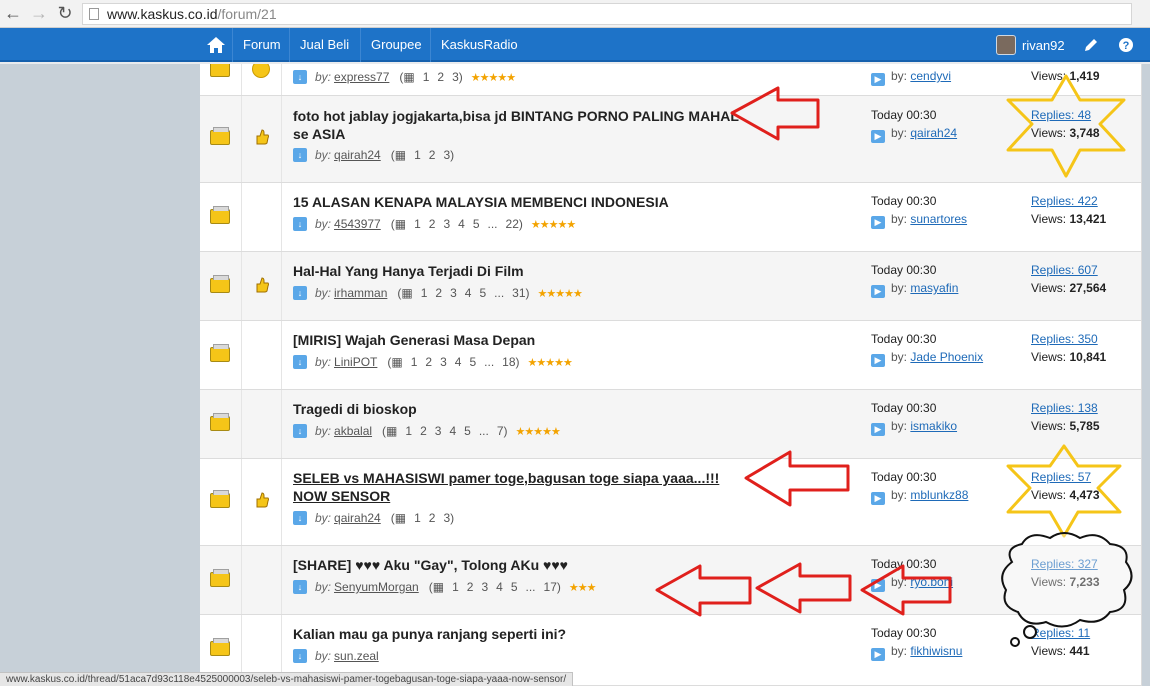 This screenshot has height=686, width=1150. What do you see at coordinates (13, 14) in the screenshot?
I see `back-arrow-icon: ←` at bounding box center [13, 14].